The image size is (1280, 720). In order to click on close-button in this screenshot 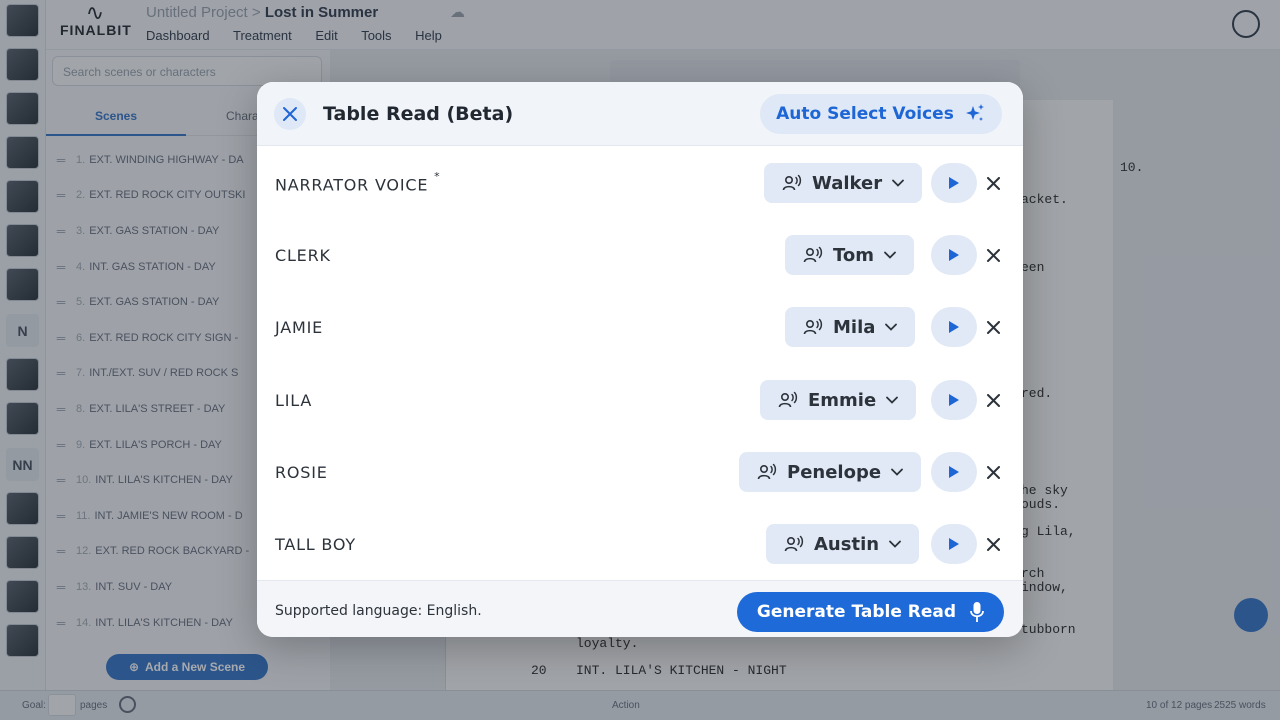, I will do `click(290, 114)`.